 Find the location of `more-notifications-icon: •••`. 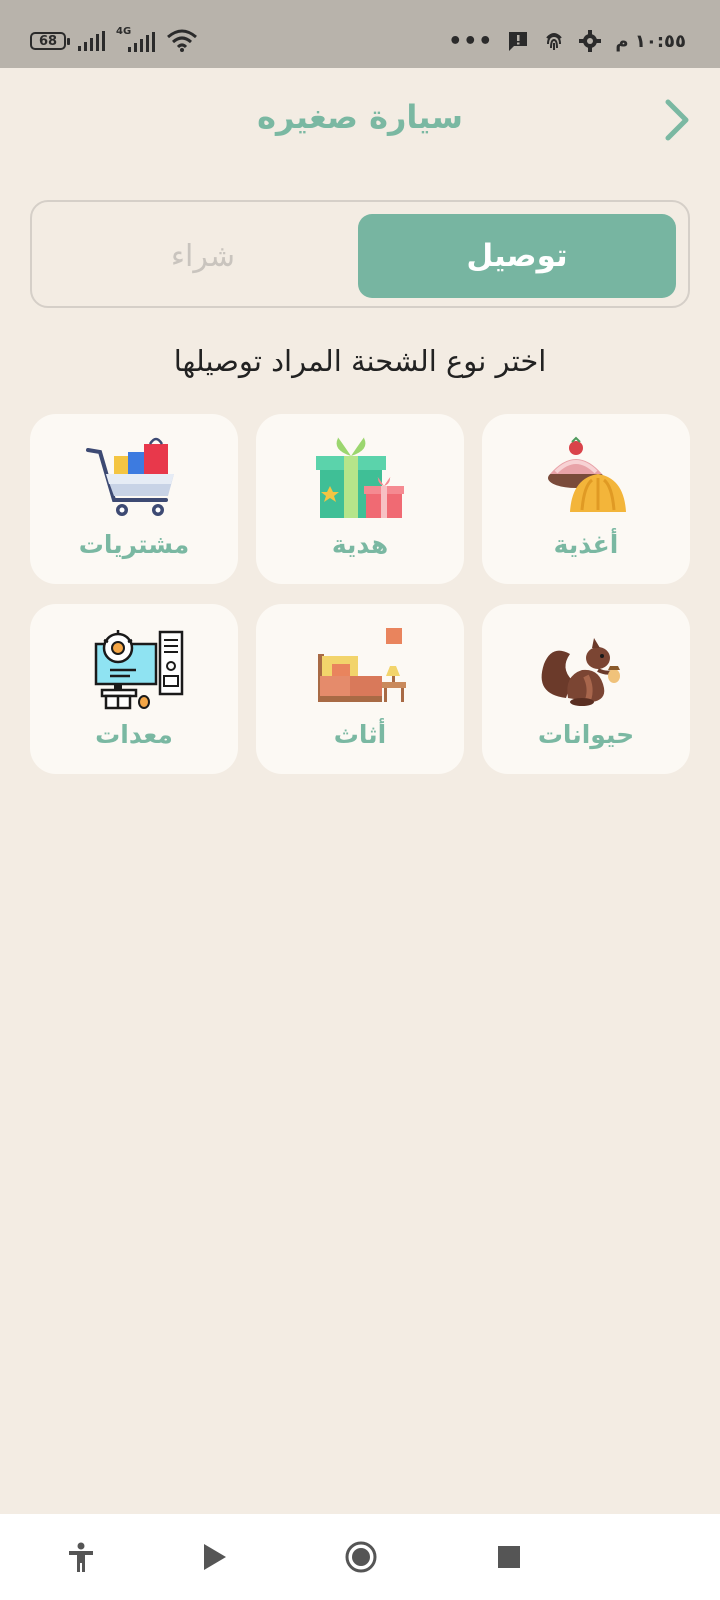

more-notifications-icon: ••• is located at coordinates (471, 41).